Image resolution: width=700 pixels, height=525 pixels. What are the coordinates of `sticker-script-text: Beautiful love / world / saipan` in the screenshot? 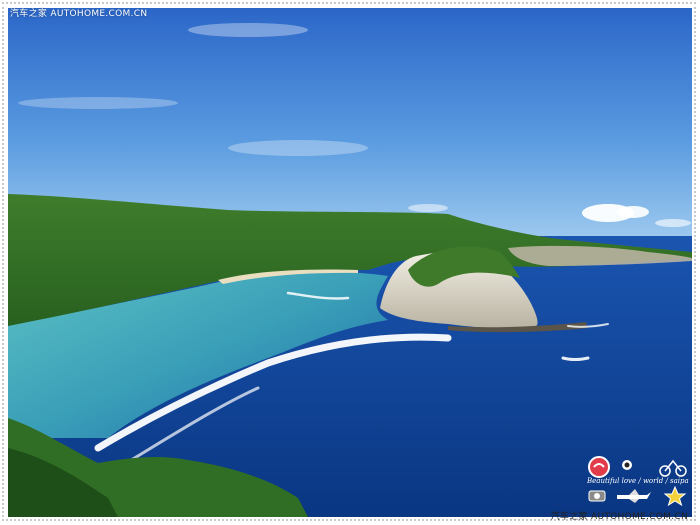 It's located at (638, 481).